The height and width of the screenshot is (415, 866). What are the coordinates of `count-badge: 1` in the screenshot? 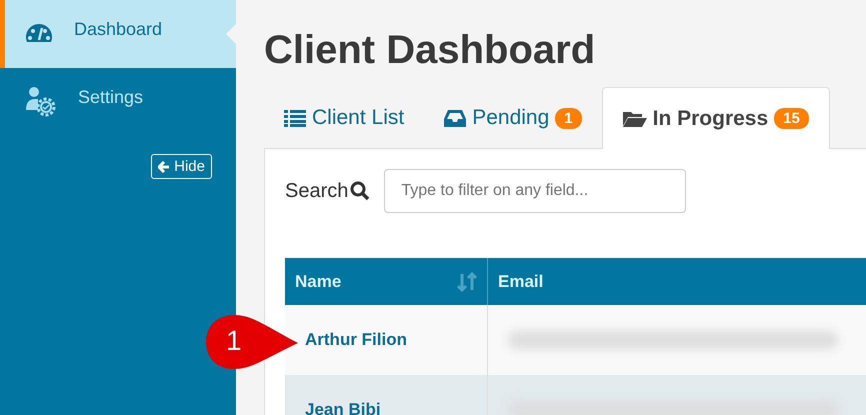 It's located at (568, 118).